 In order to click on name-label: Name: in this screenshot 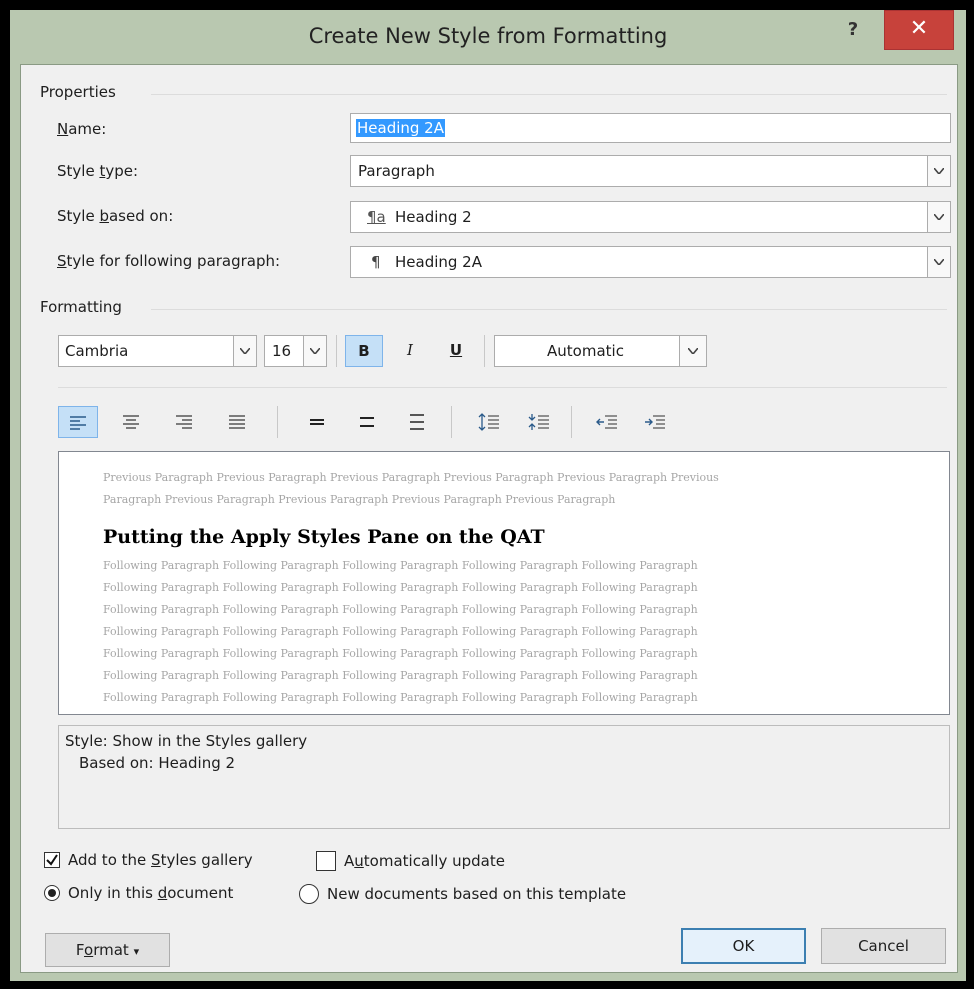, I will do `click(82, 129)`.